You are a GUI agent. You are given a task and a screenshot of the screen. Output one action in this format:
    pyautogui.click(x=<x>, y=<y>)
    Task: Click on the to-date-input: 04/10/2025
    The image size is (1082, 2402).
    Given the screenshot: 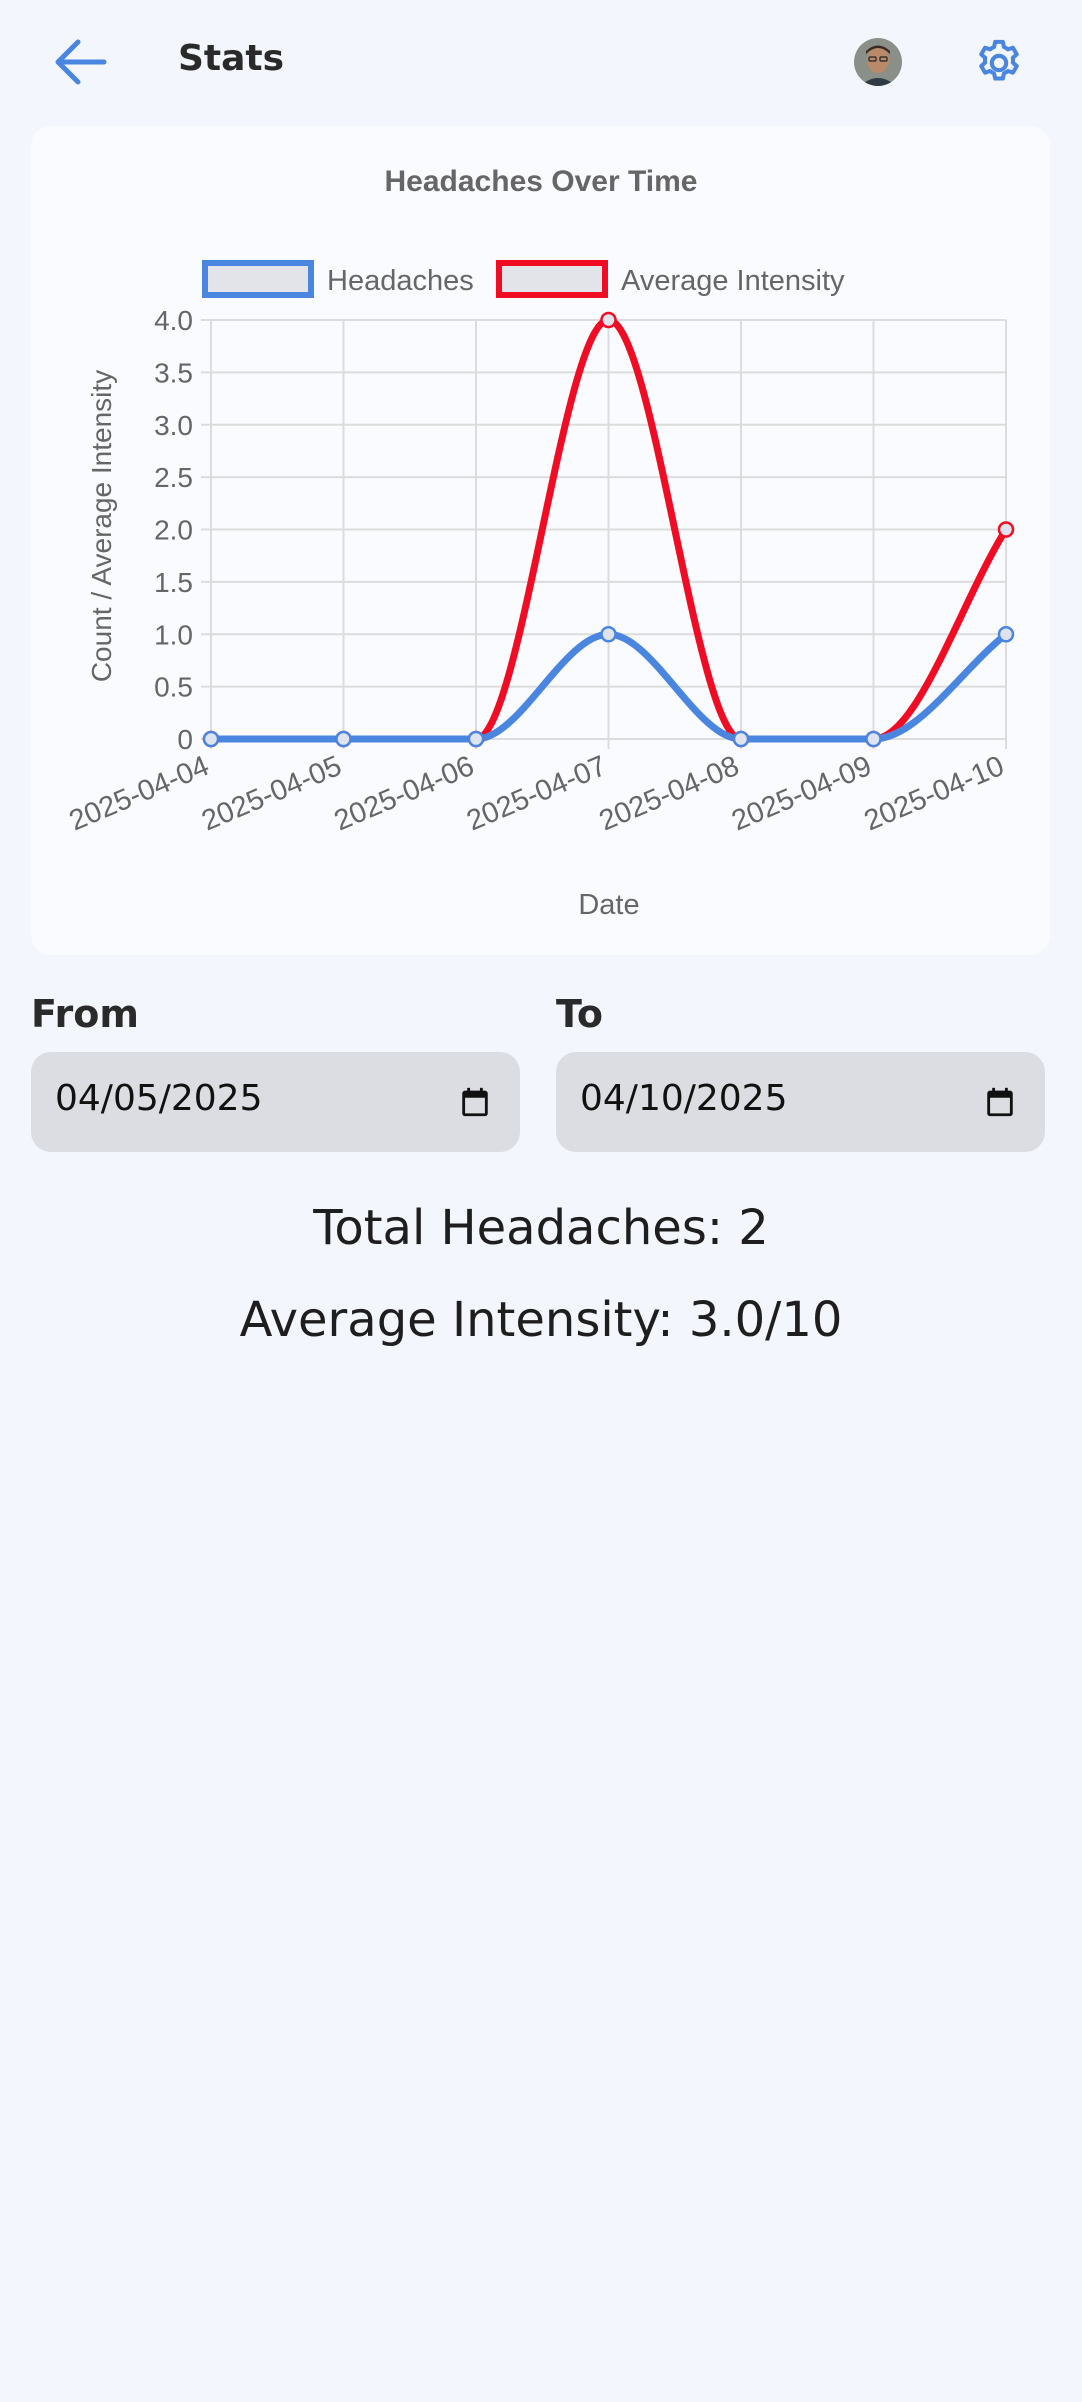 What is the action you would take?
    pyautogui.click(x=800, y=1102)
    